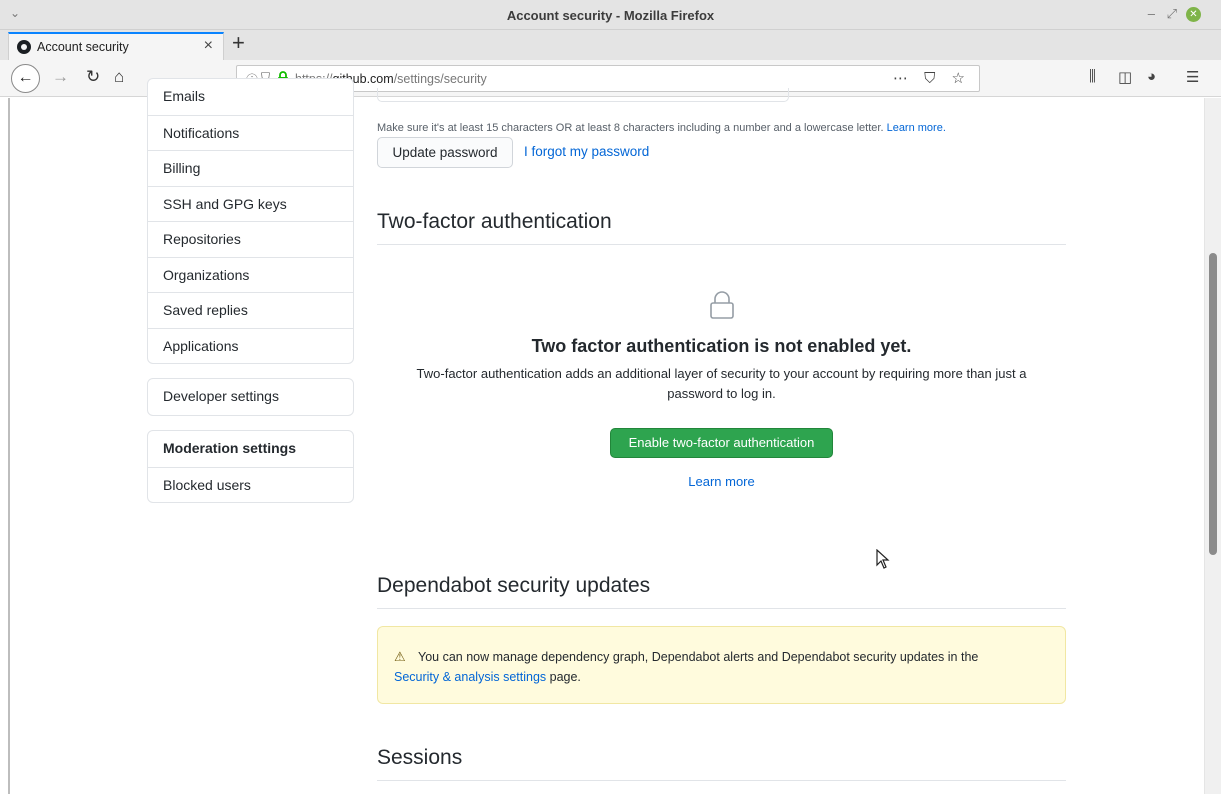 This screenshot has width=1221, height=794. What do you see at coordinates (722, 305) in the screenshot?
I see `lock-icon` at bounding box center [722, 305].